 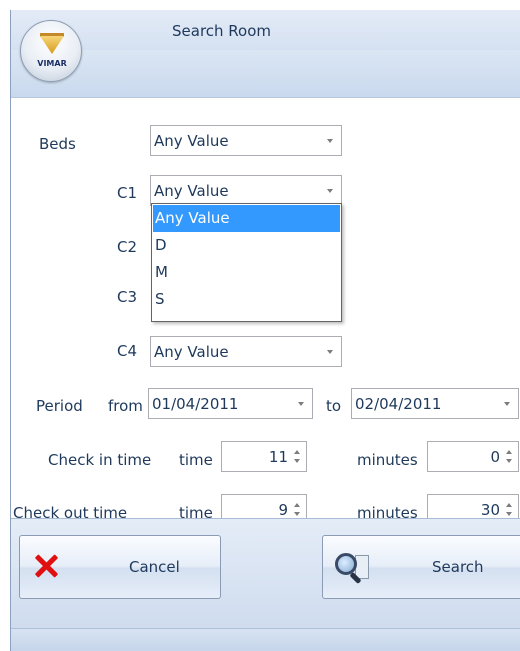 I want to click on check-in-time-label: time, so click(x=196, y=460).